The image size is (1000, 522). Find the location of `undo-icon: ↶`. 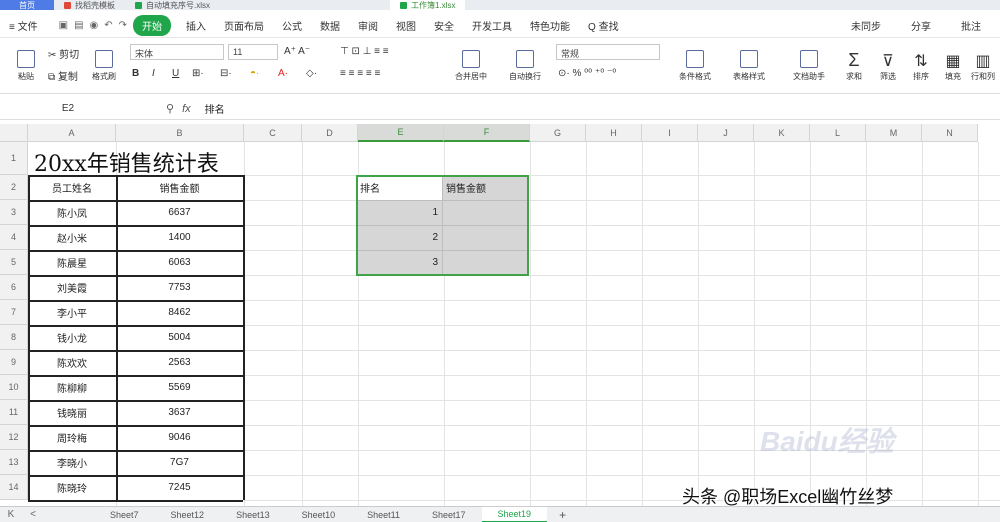

undo-icon: ↶ is located at coordinates (108, 25).